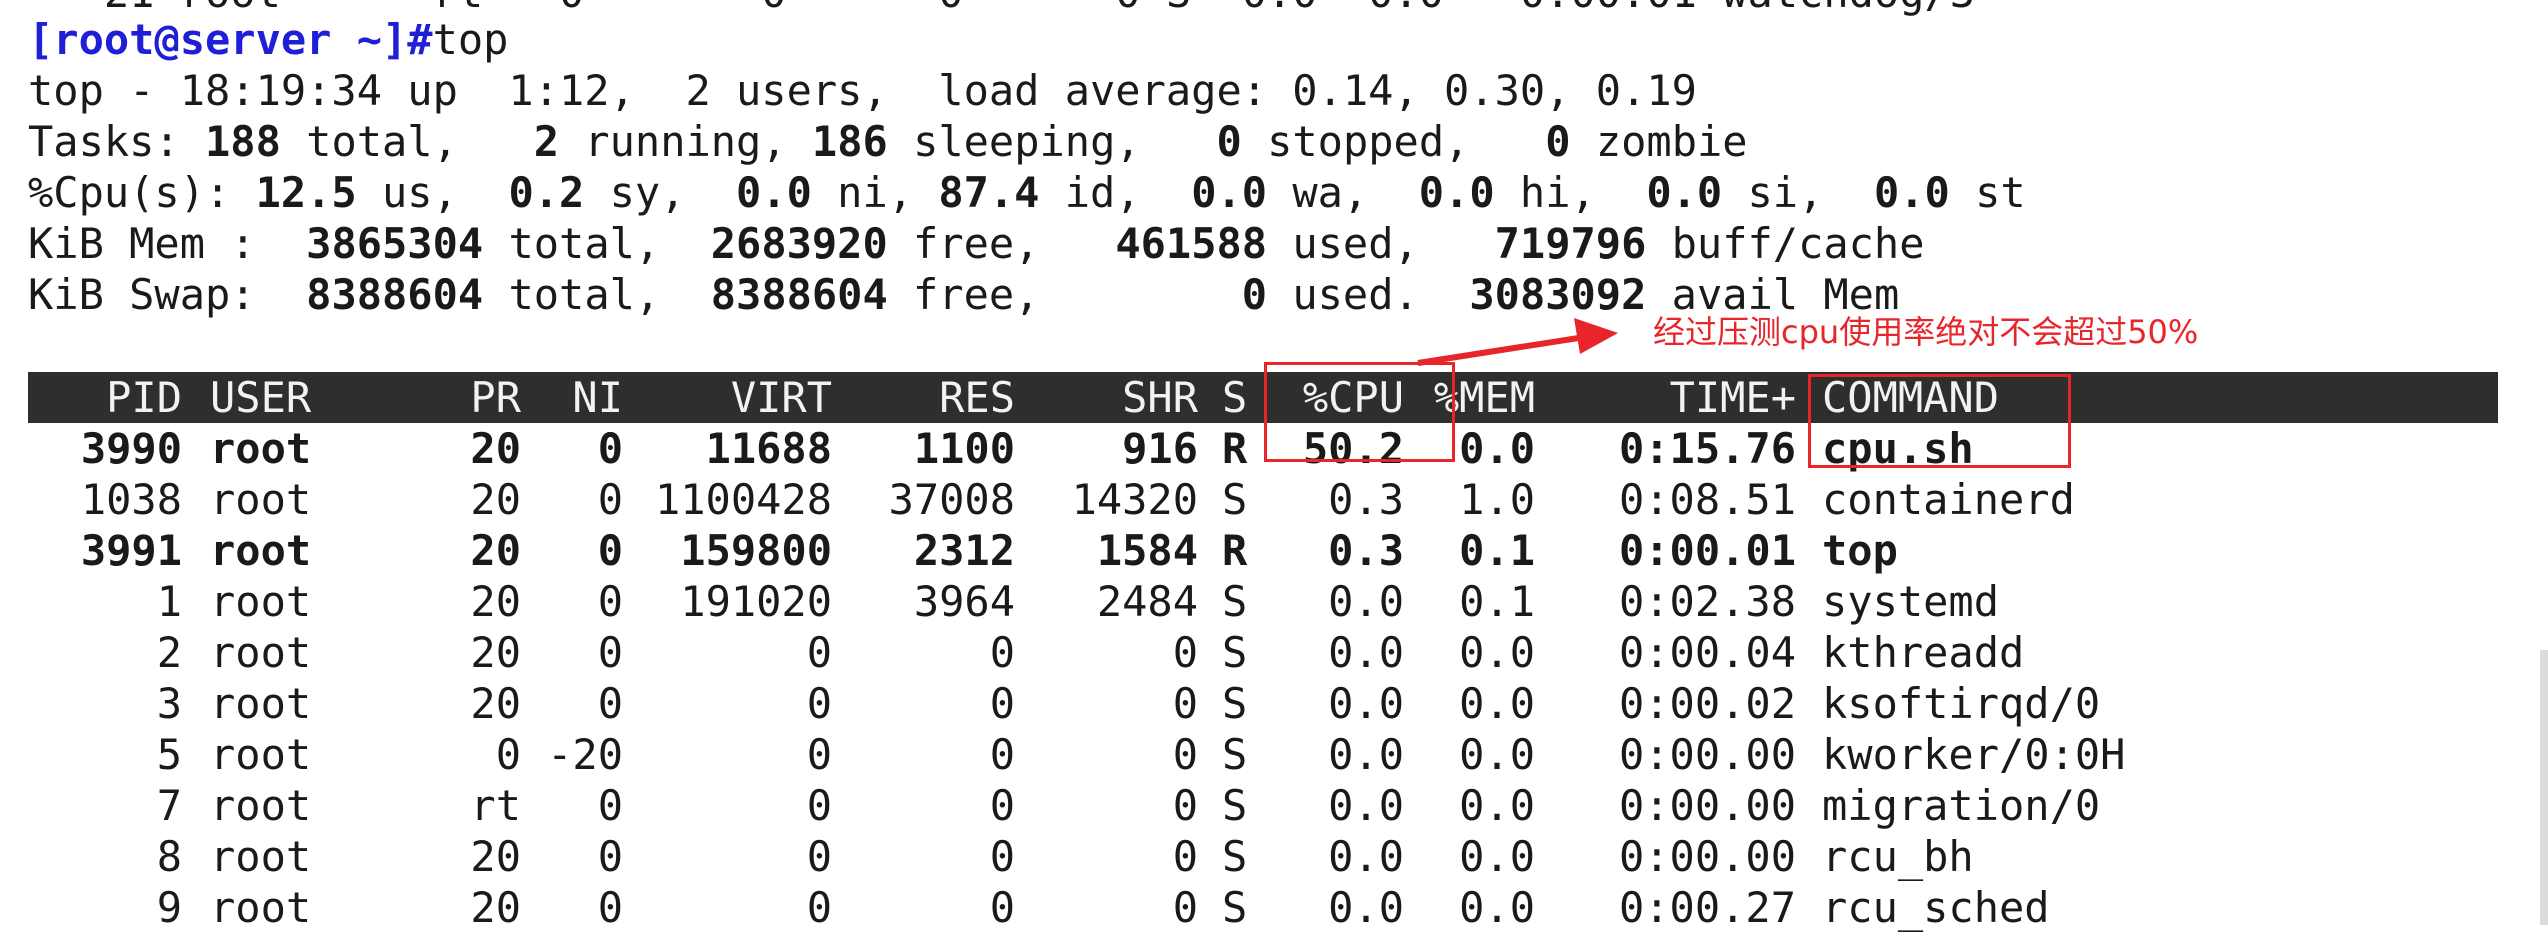 Image resolution: width=2548 pixels, height=933 pixels. I want to click on annotation-arrow-icon, so click(1517, 342).